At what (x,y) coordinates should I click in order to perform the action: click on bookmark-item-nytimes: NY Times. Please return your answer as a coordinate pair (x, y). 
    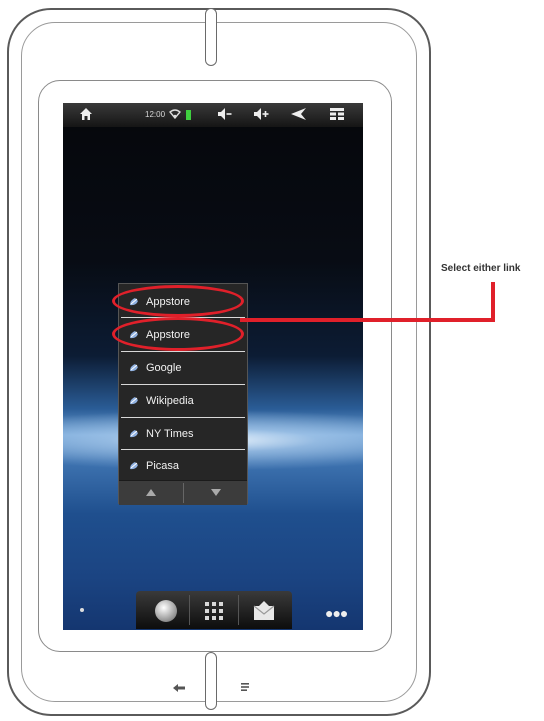
    Looking at the image, I should click on (183, 433).